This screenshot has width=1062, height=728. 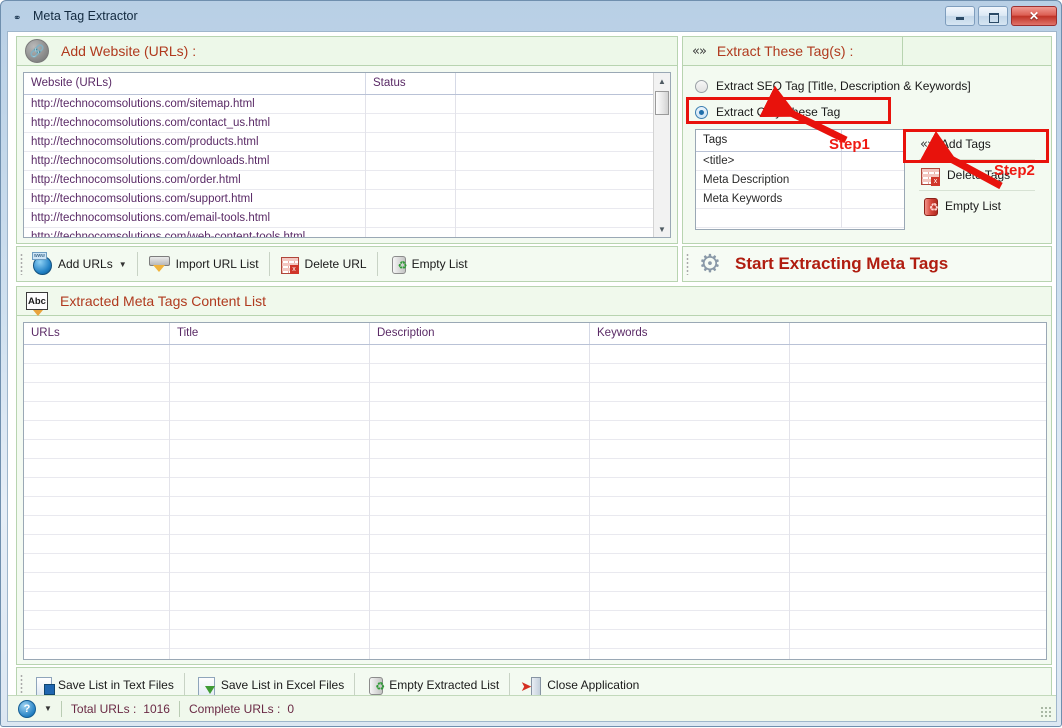 I want to click on extracted-col-keywords: Keywords, so click(x=690, y=333).